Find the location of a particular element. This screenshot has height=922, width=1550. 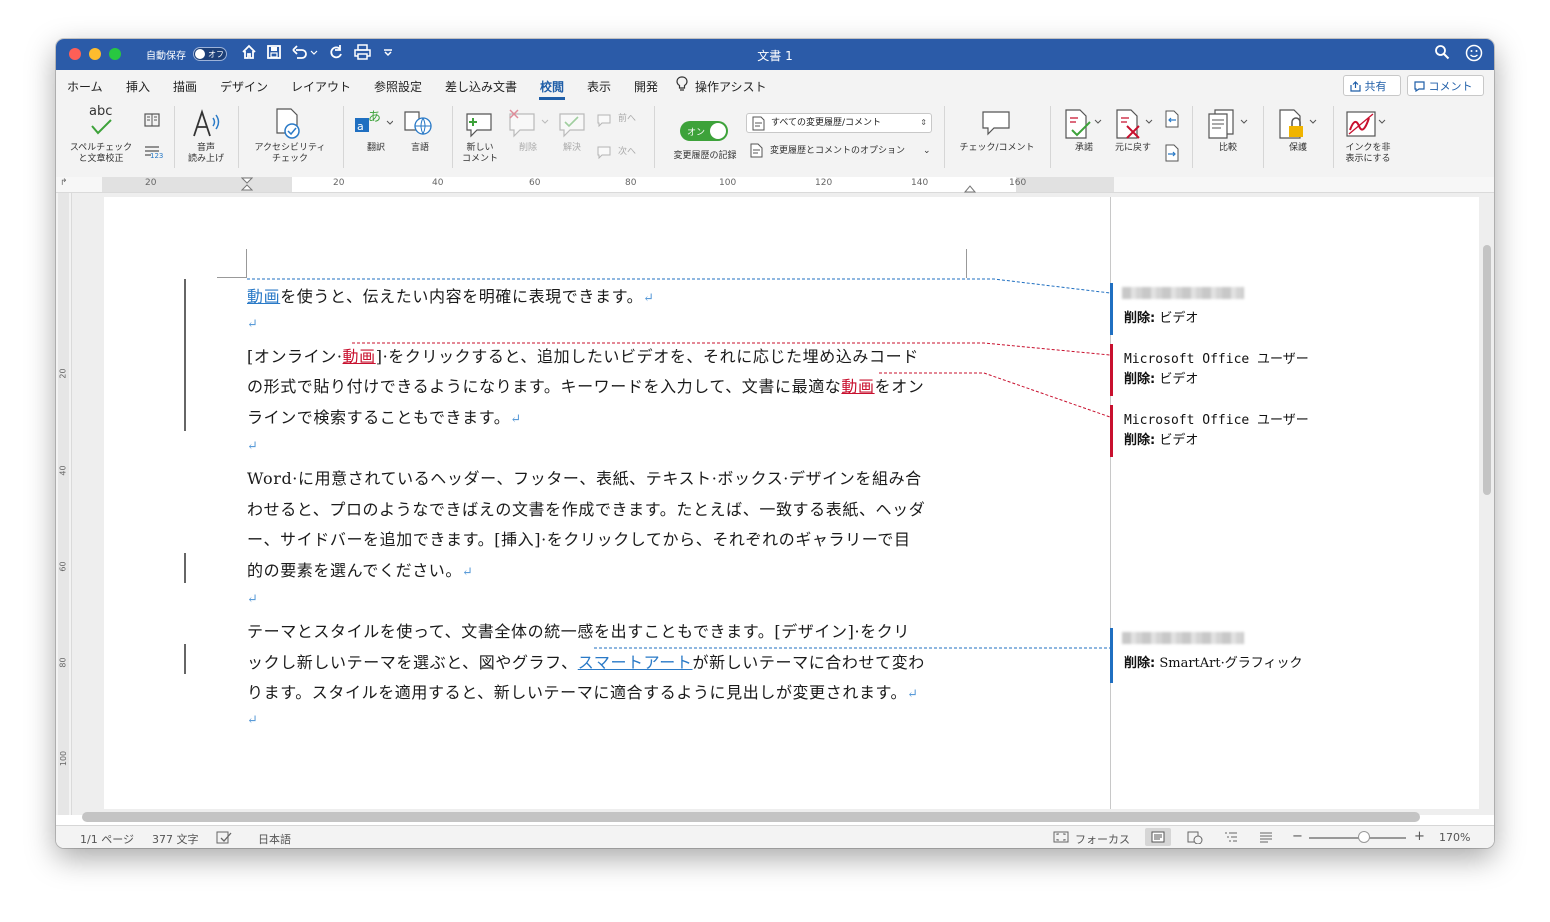

draft-view-icon is located at coordinates (1266, 837).